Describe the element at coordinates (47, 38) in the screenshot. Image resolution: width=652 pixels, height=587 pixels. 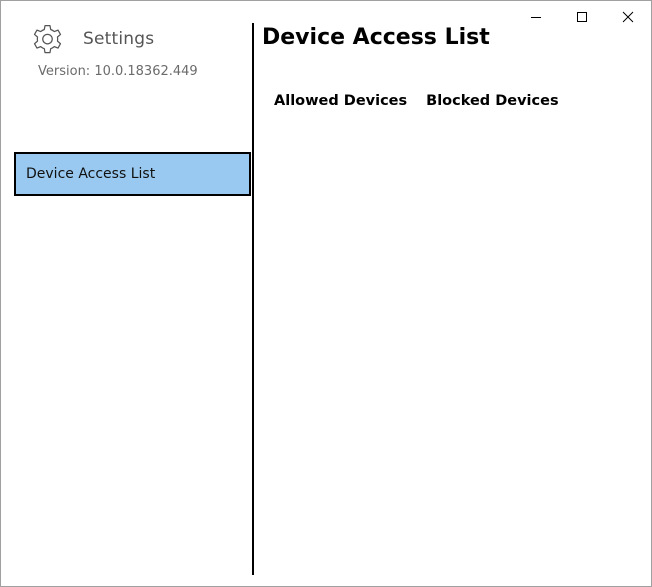
I see `gear-icon` at that location.